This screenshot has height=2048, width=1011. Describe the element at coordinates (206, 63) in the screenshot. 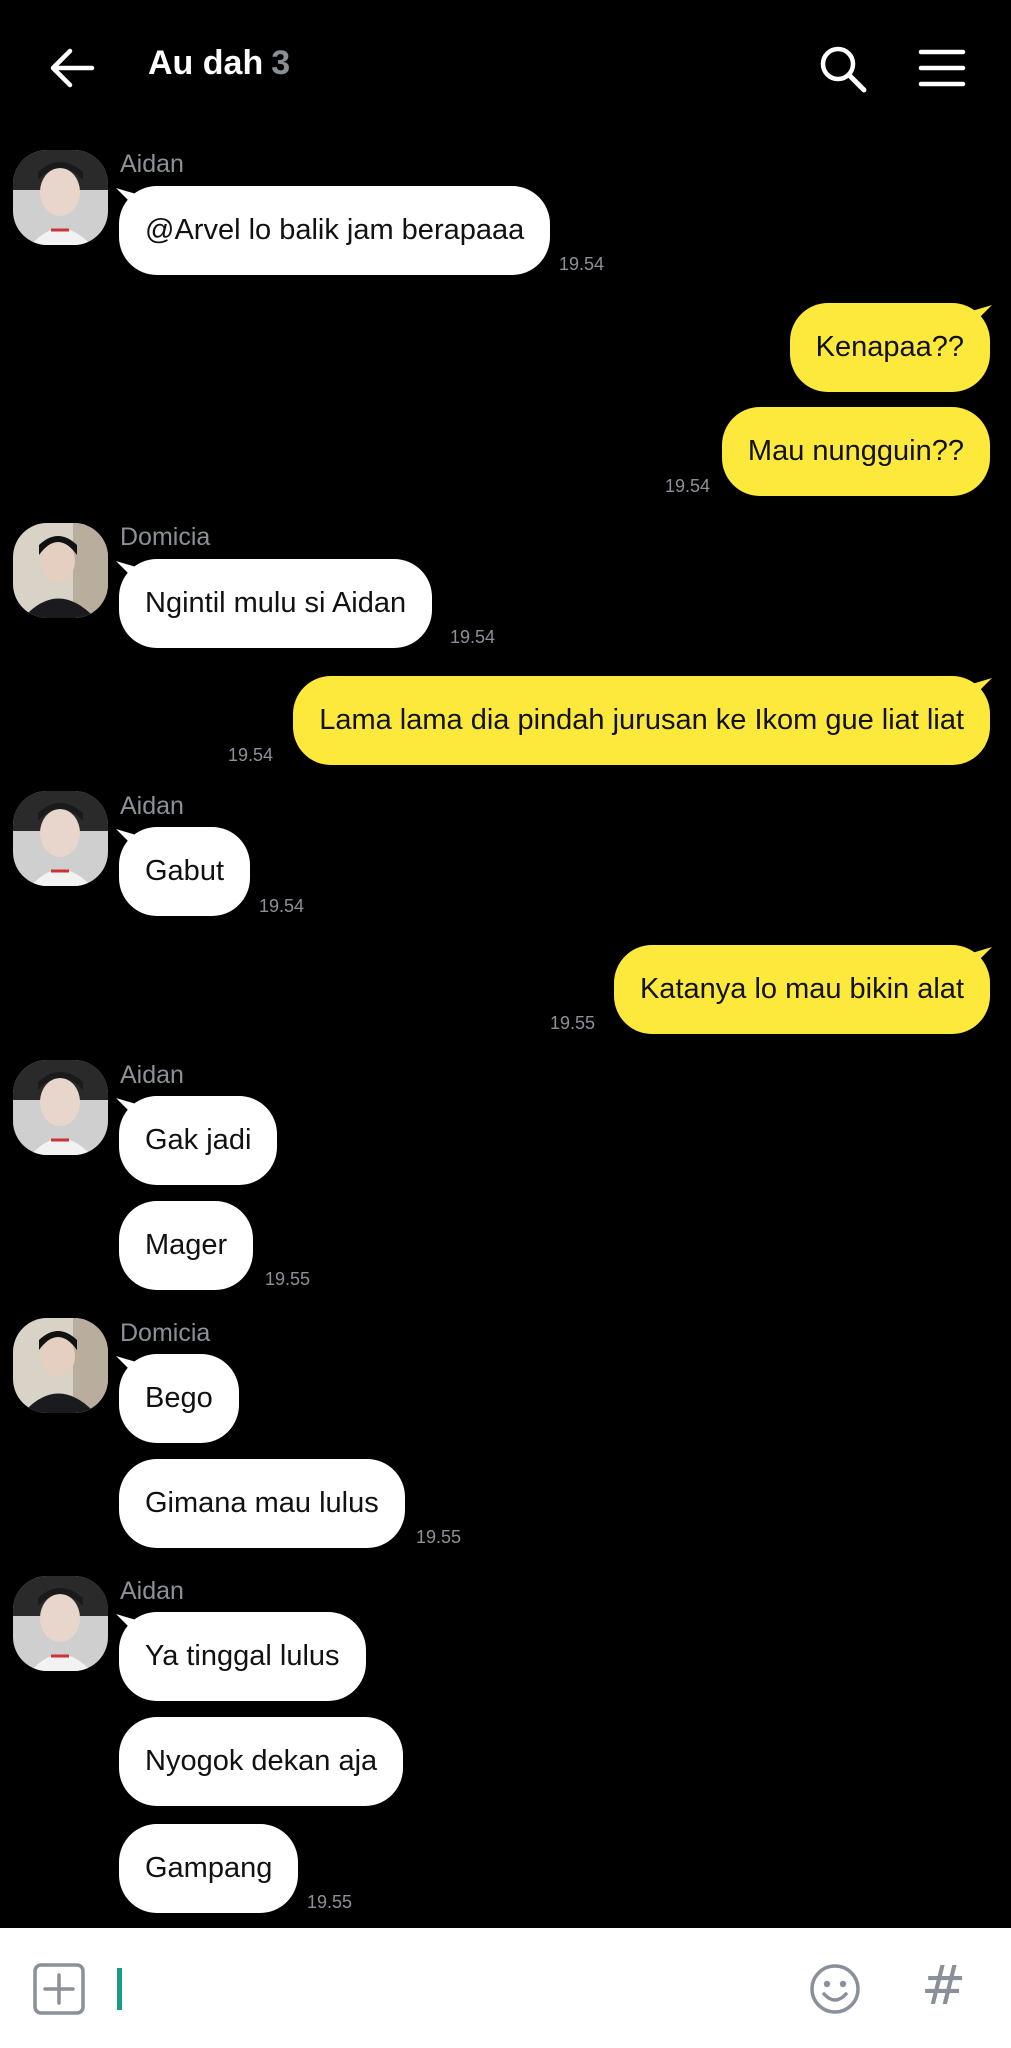

I see `chat-name: Au dah` at that location.